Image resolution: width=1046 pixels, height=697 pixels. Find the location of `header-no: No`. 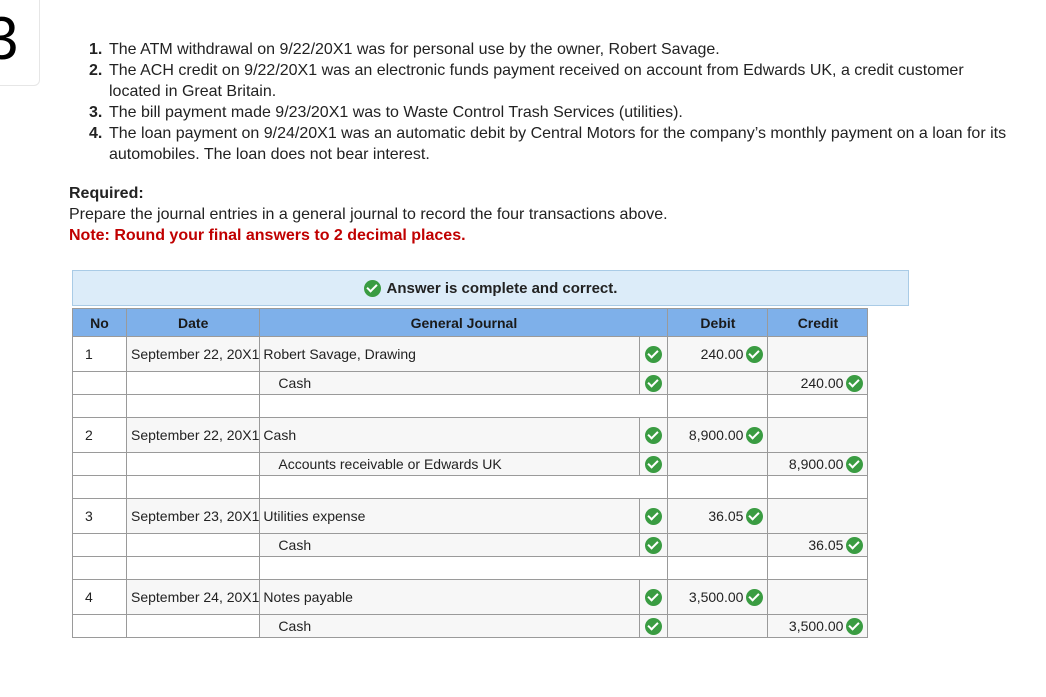

header-no: No is located at coordinates (99, 322).